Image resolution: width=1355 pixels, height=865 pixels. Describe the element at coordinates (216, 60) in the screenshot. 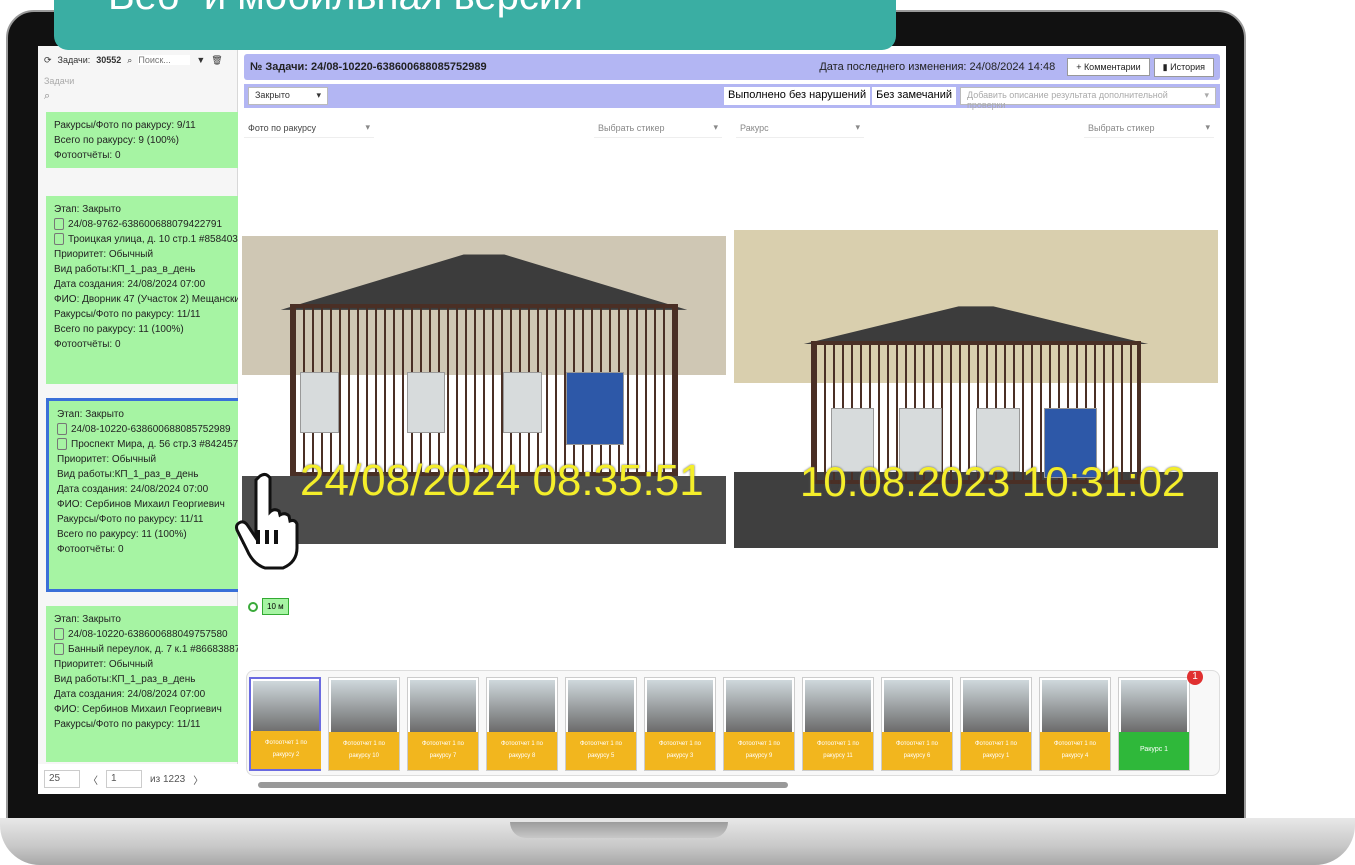

I see `trash-icon: 🗑` at that location.